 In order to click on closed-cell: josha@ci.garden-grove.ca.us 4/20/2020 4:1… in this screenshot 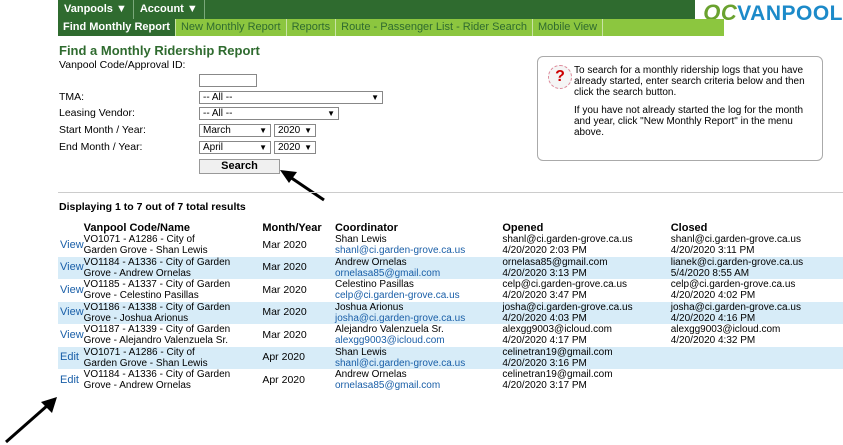, I will do `click(756, 312)`.